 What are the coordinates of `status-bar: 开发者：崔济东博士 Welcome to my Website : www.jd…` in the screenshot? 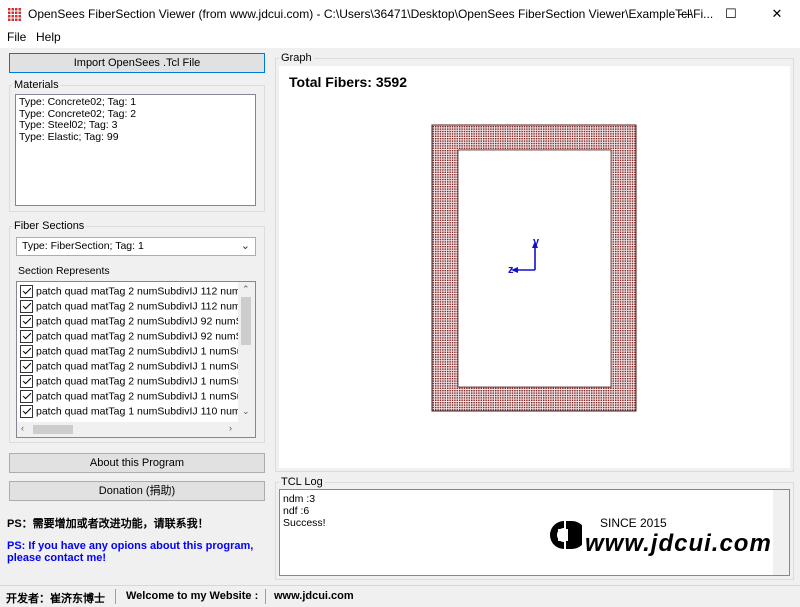 It's located at (400, 596).